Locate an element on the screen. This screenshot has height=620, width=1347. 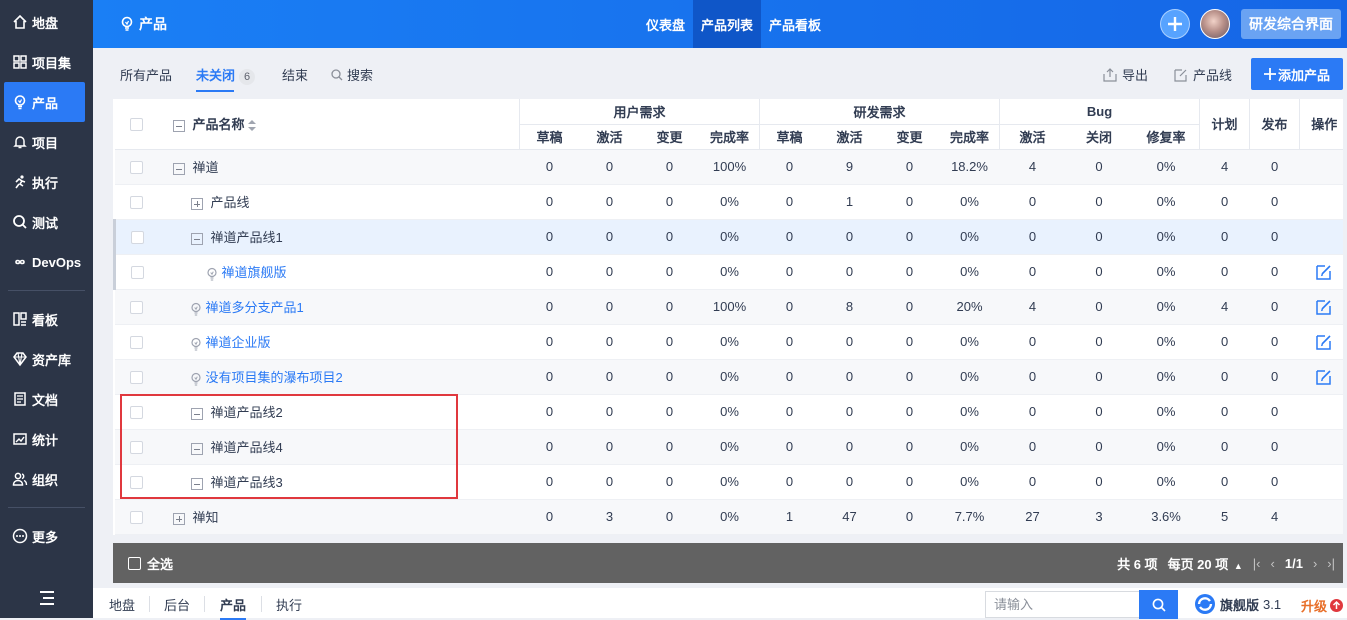
sidebar-item-2: 产品 is located at coordinates (44, 102).